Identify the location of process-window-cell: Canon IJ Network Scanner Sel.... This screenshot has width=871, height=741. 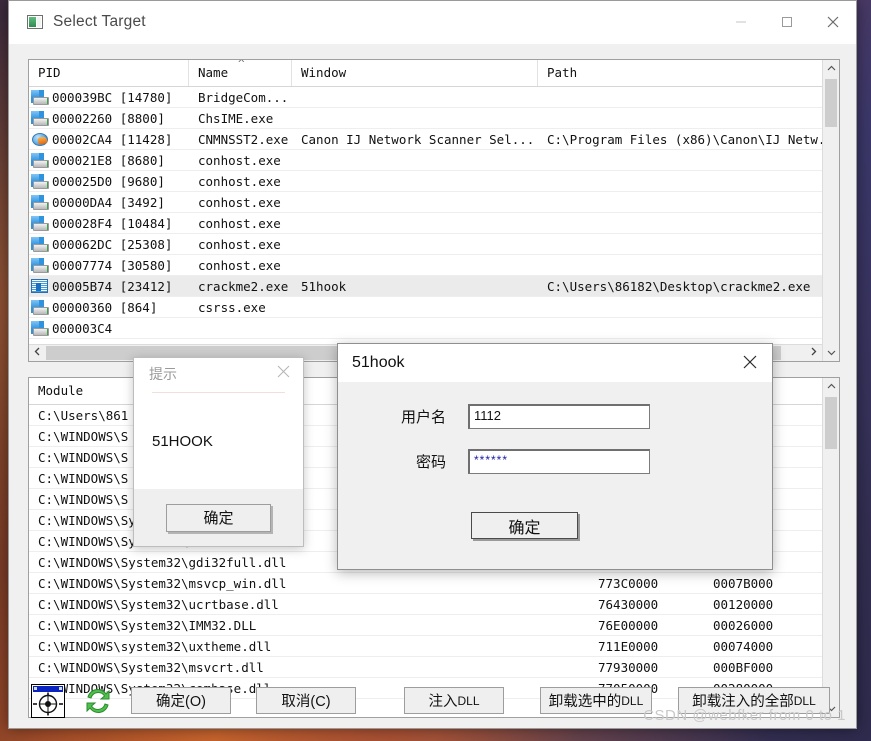
(418, 139).